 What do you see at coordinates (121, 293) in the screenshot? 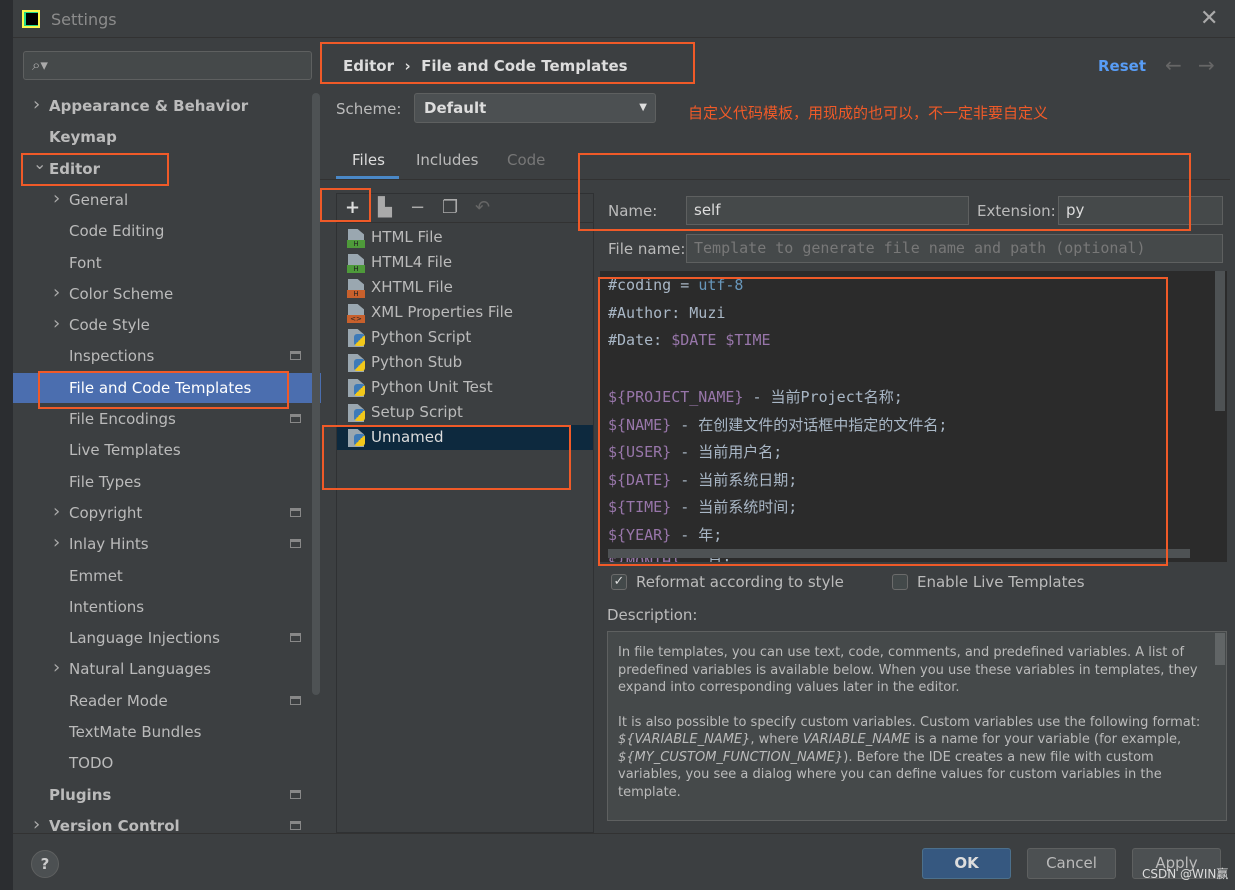
I see `sidebar-item-label: Color Scheme` at bounding box center [121, 293].